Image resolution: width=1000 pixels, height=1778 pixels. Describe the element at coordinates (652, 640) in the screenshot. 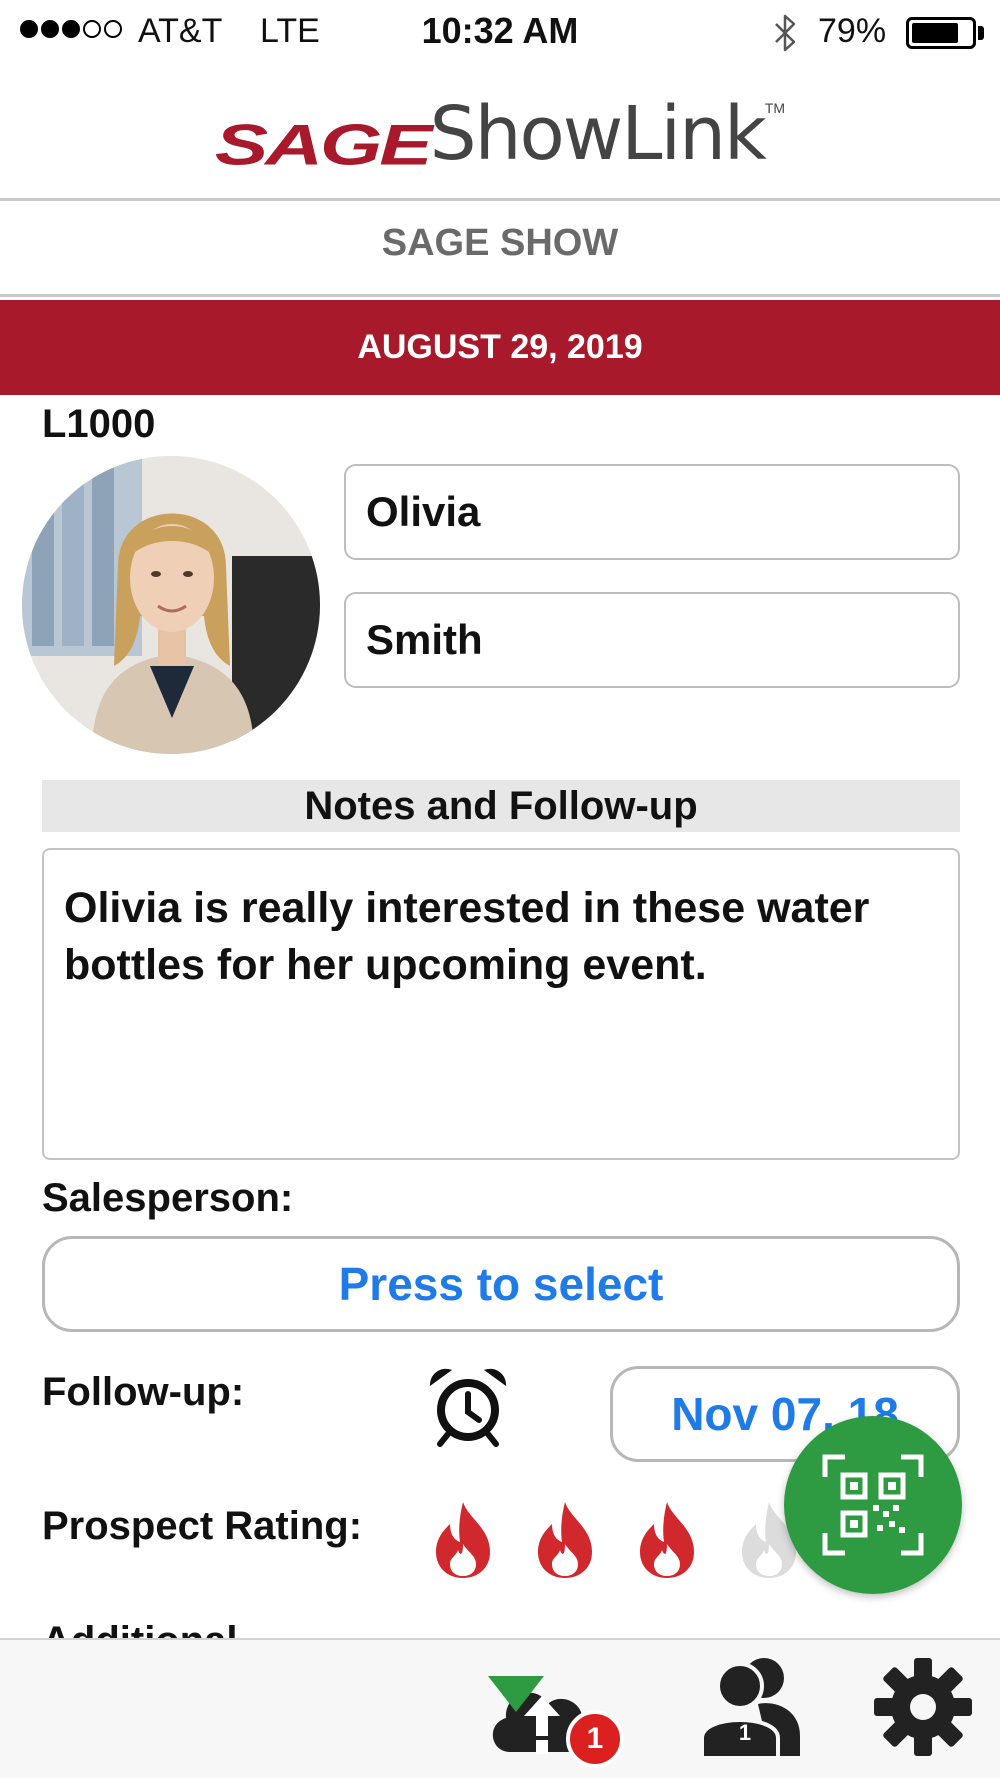

I see `last-name-field` at that location.